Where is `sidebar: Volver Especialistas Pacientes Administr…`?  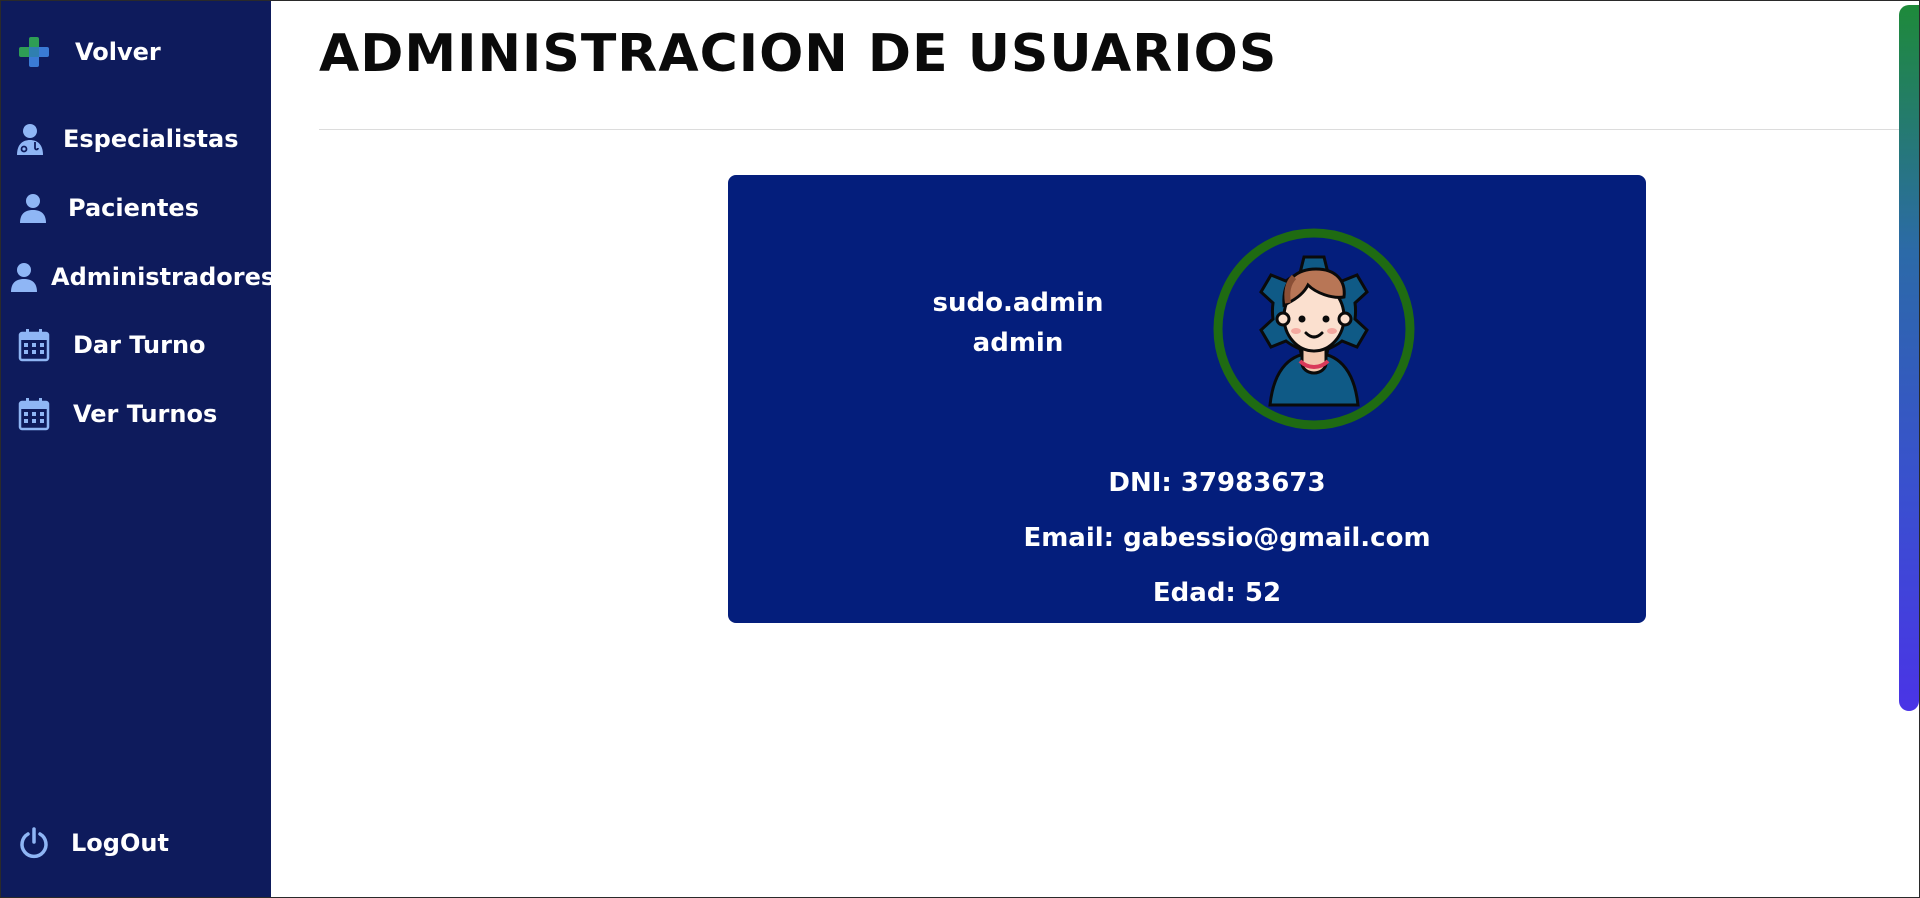
sidebar: Volver Especialistas Pacientes Administr… is located at coordinates (138, 449).